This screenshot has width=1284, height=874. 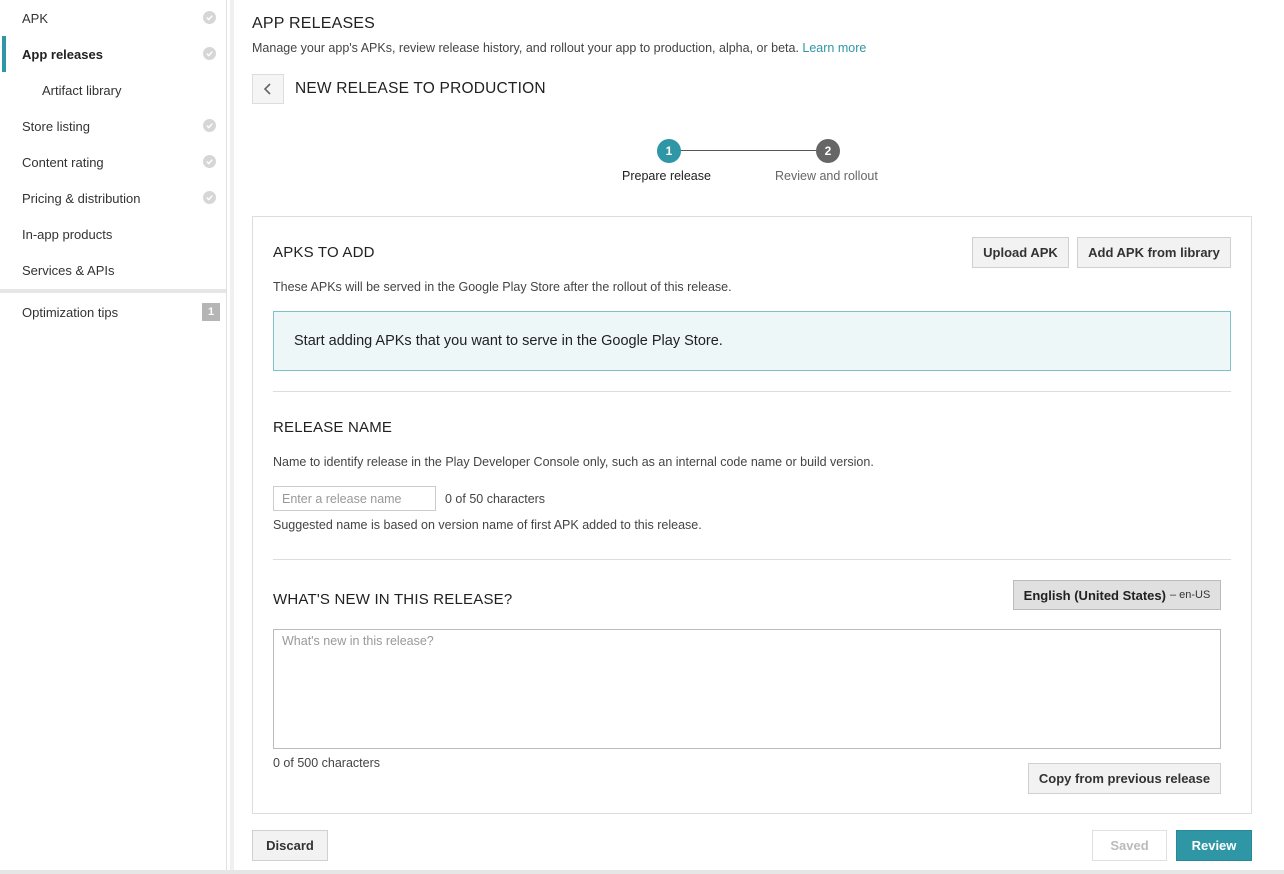 What do you see at coordinates (420, 88) in the screenshot?
I see `page-title: NEW RELEASE TO PRODUCTION` at bounding box center [420, 88].